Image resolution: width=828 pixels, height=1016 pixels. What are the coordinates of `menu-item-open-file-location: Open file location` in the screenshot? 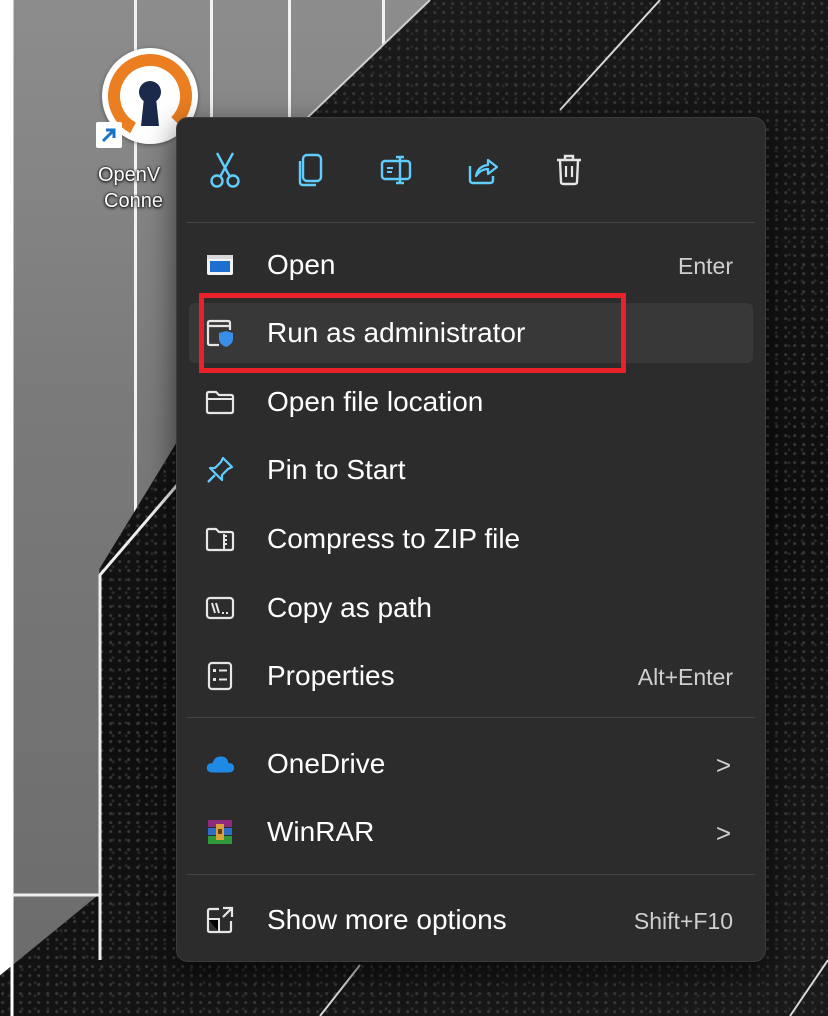 It's located at (471, 402).